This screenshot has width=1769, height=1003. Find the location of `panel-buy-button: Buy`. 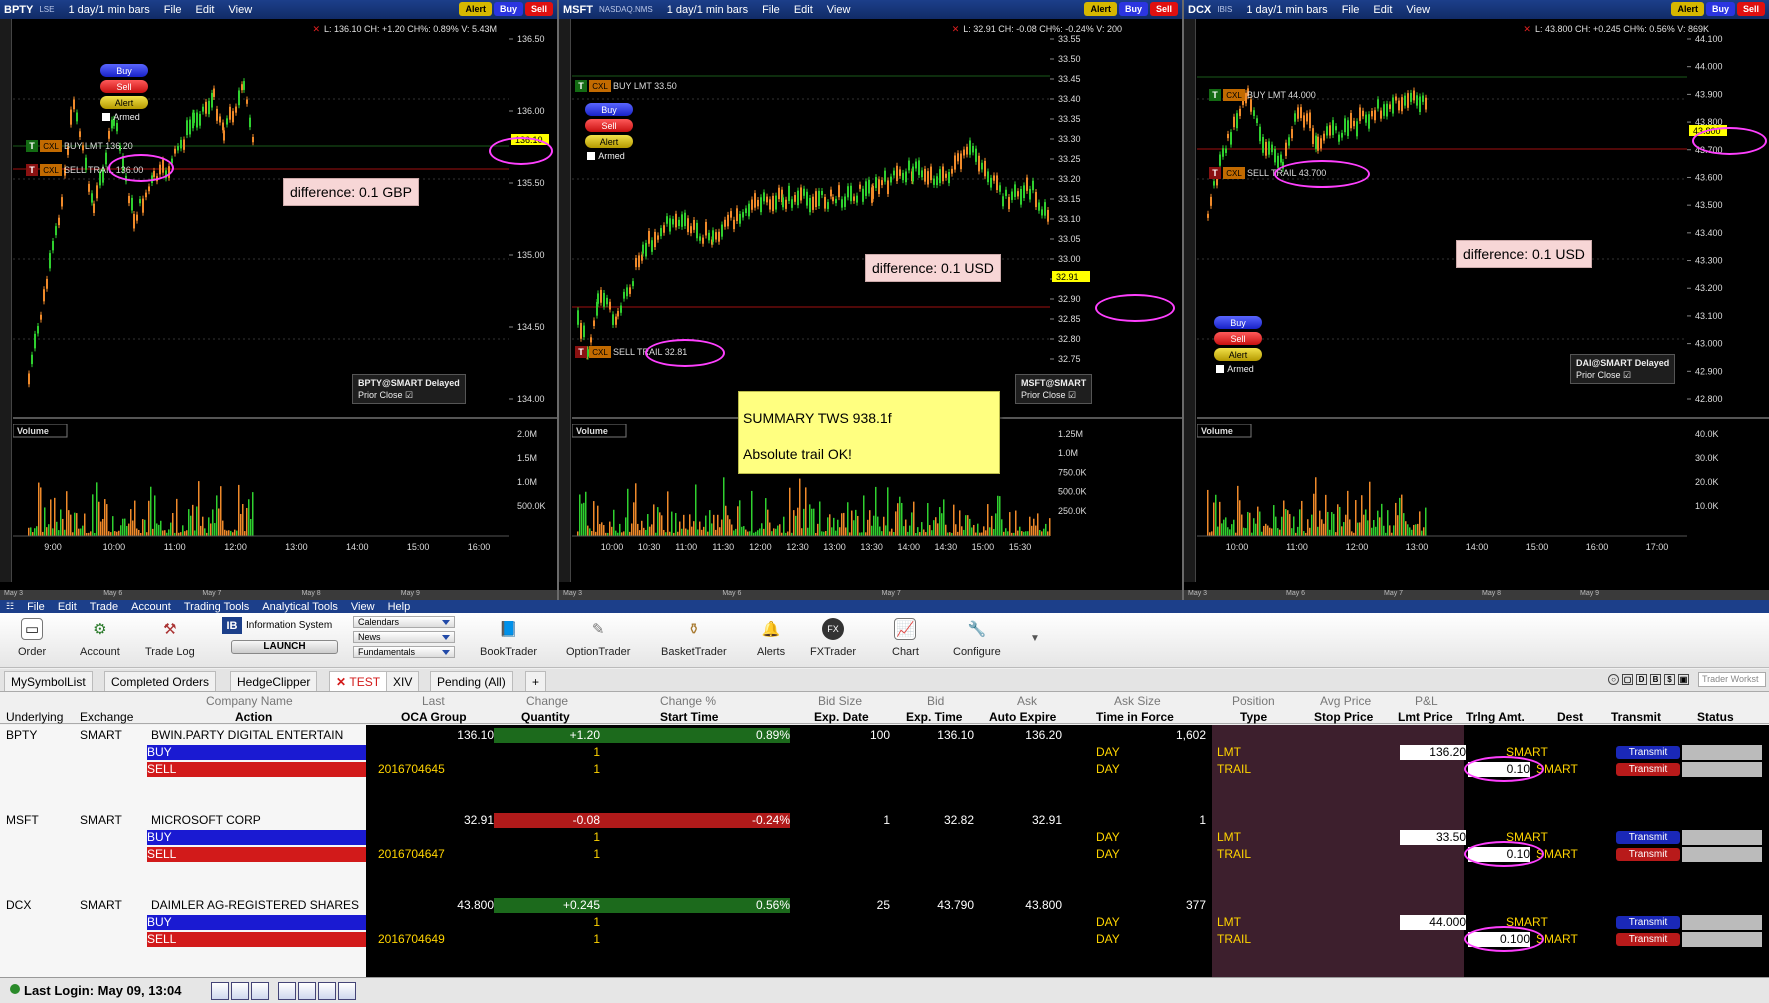

panel-buy-button: Buy is located at coordinates (609, 109).